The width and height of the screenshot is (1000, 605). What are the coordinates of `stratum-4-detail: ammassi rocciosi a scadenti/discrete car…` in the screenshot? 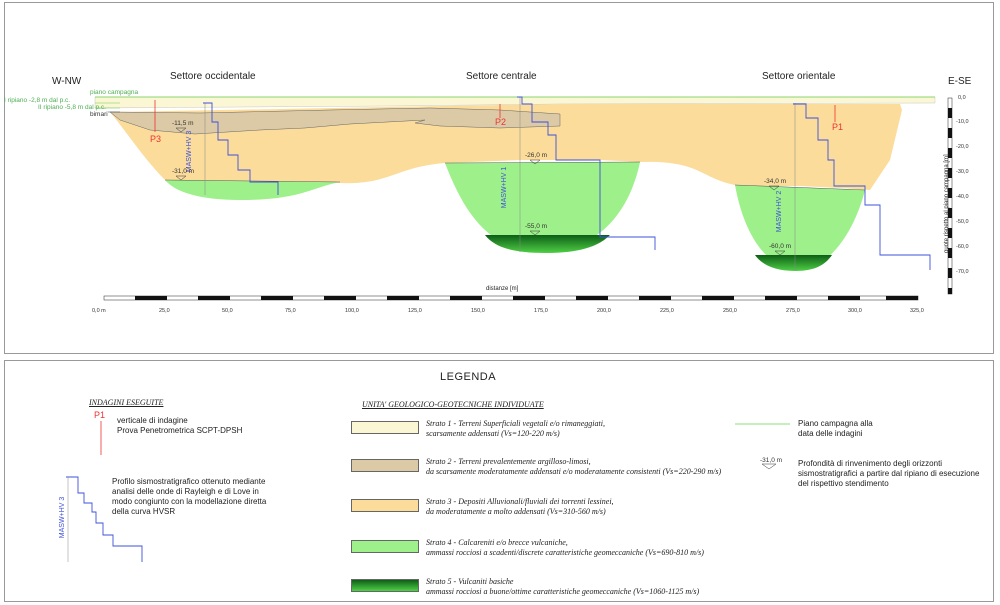 It's located at (565, 552).